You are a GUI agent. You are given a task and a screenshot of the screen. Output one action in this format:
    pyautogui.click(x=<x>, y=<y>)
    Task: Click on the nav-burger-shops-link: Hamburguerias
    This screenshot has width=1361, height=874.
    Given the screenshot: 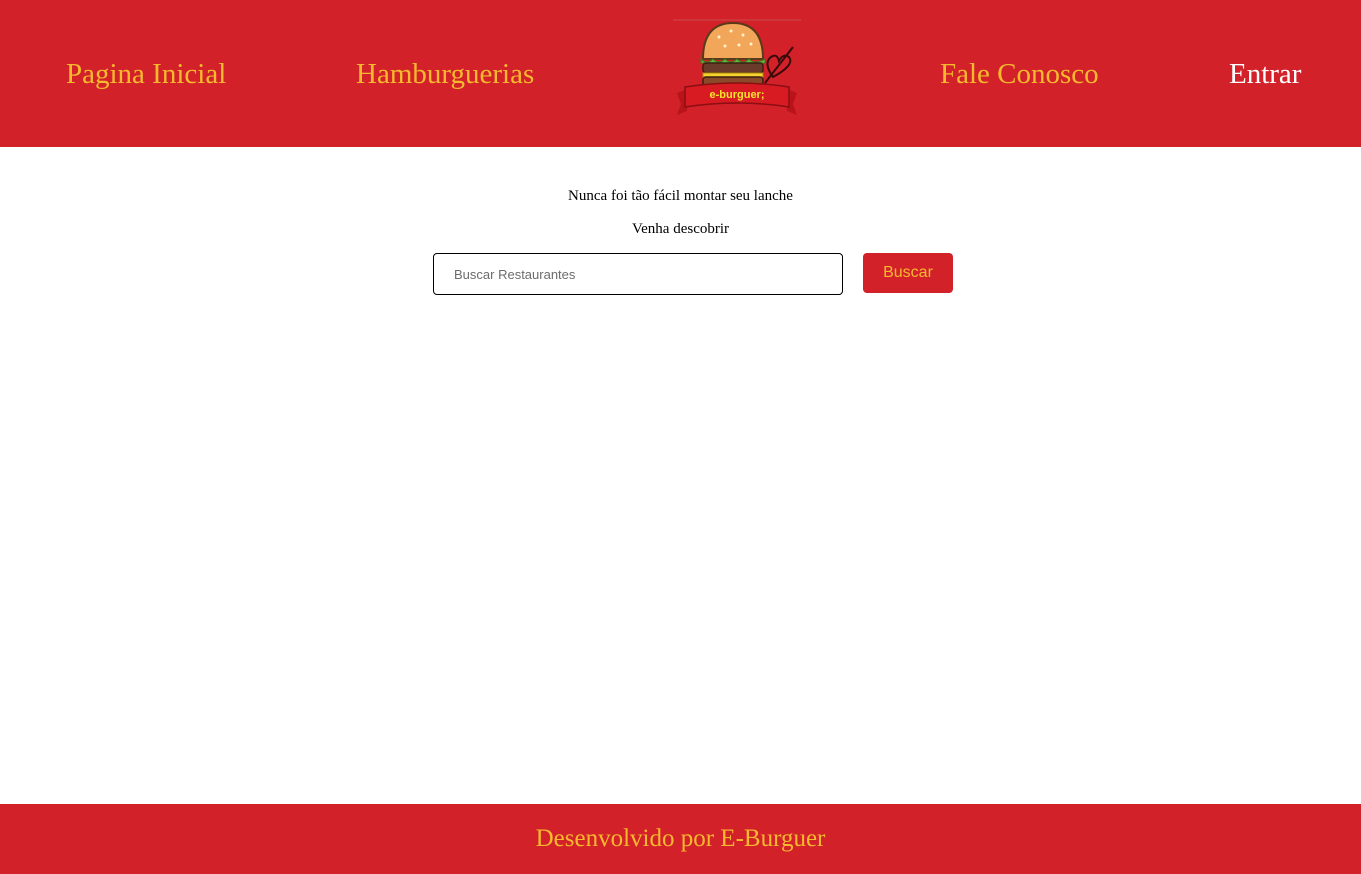 What is the action you would take?
    pyautogui.click(x=445, y=74)
    